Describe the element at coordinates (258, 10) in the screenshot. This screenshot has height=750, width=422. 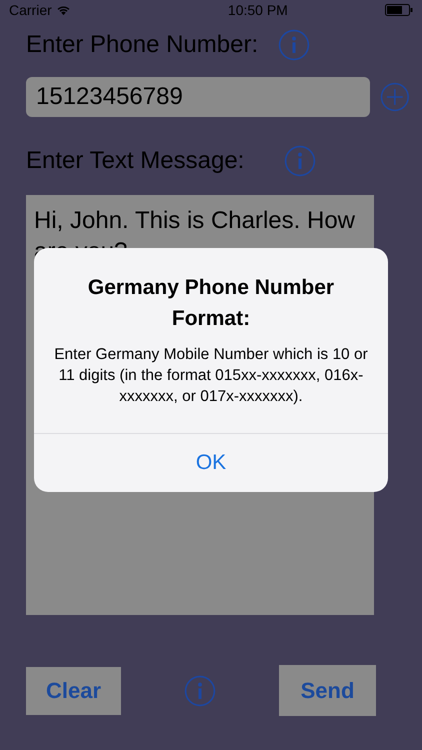
I see `status-time: 10:50 PM` at that location.